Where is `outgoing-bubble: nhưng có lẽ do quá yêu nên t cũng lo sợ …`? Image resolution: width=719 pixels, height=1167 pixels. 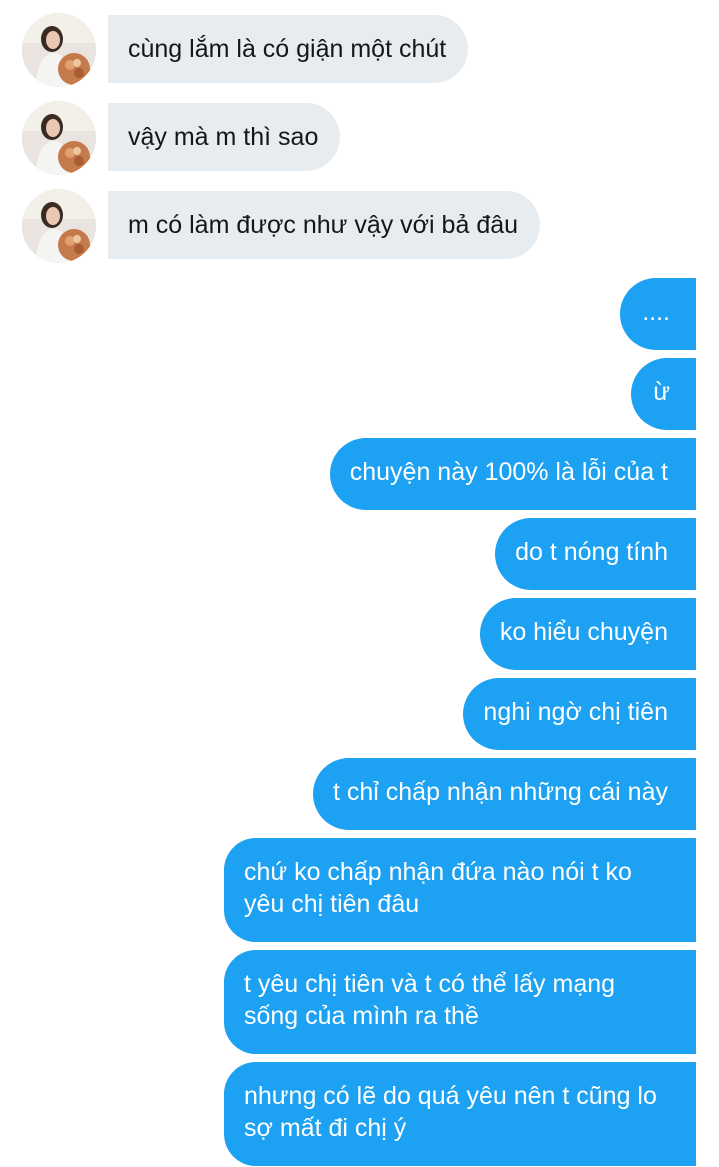
outgoing-bubble: nhưng có lẽ do quá yêu nên t cũng lo sợ … is located at coordinates (460, 1114).